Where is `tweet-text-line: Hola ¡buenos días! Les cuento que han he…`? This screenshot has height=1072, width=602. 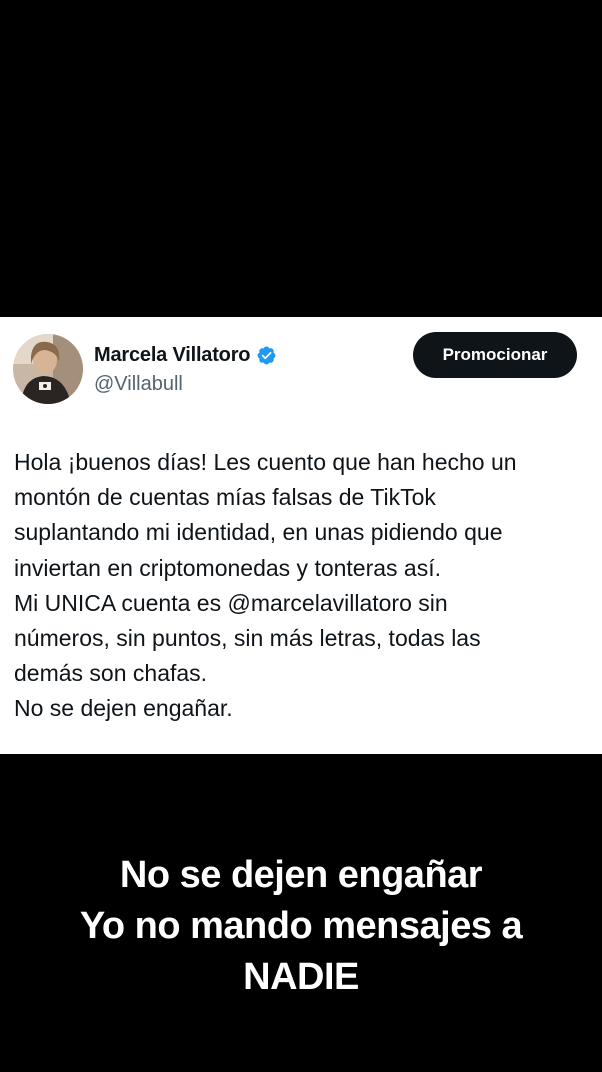 tweet-text-line: Hola ¡buenos días! Les cuento que han he… is located at coordinates (265, 462).